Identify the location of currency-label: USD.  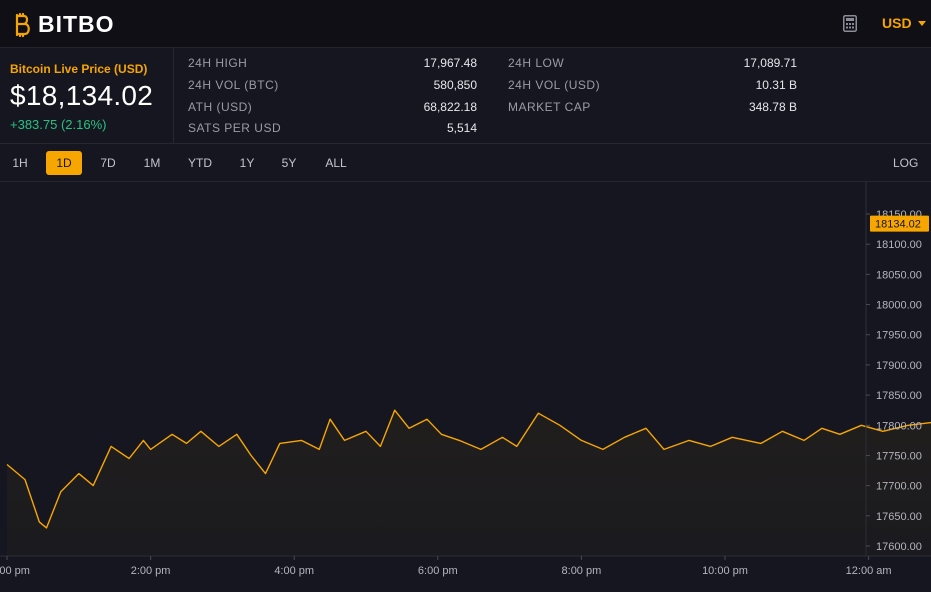
(897, 23).